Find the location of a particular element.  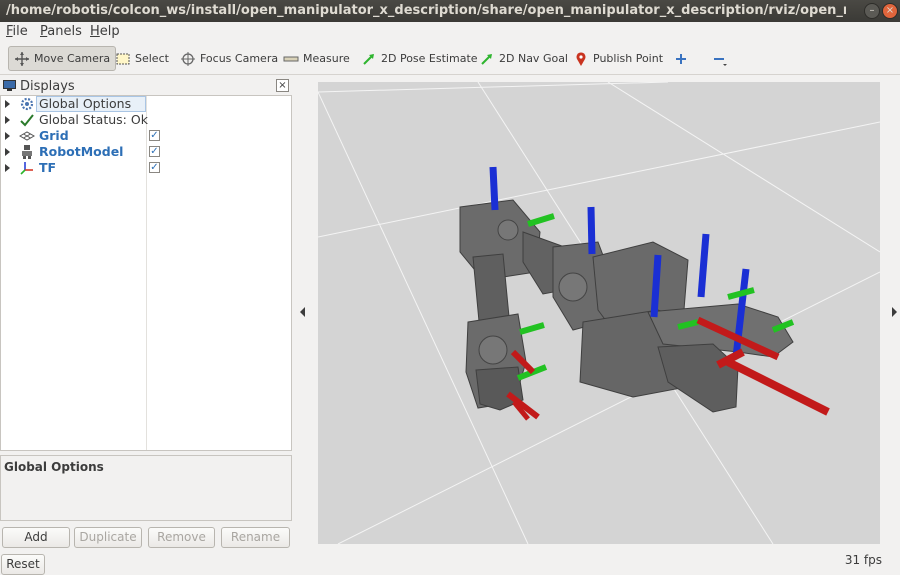

check-icon is located at coordinates (27, 120).